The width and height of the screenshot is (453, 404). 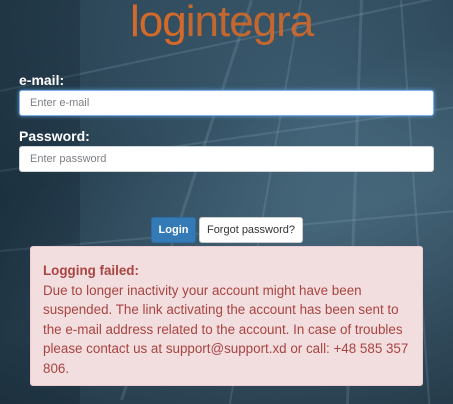 What do you see at coordinates (173, 230) in the screenshot?
I see `login-button: Login` at bounding box center [173, 230].